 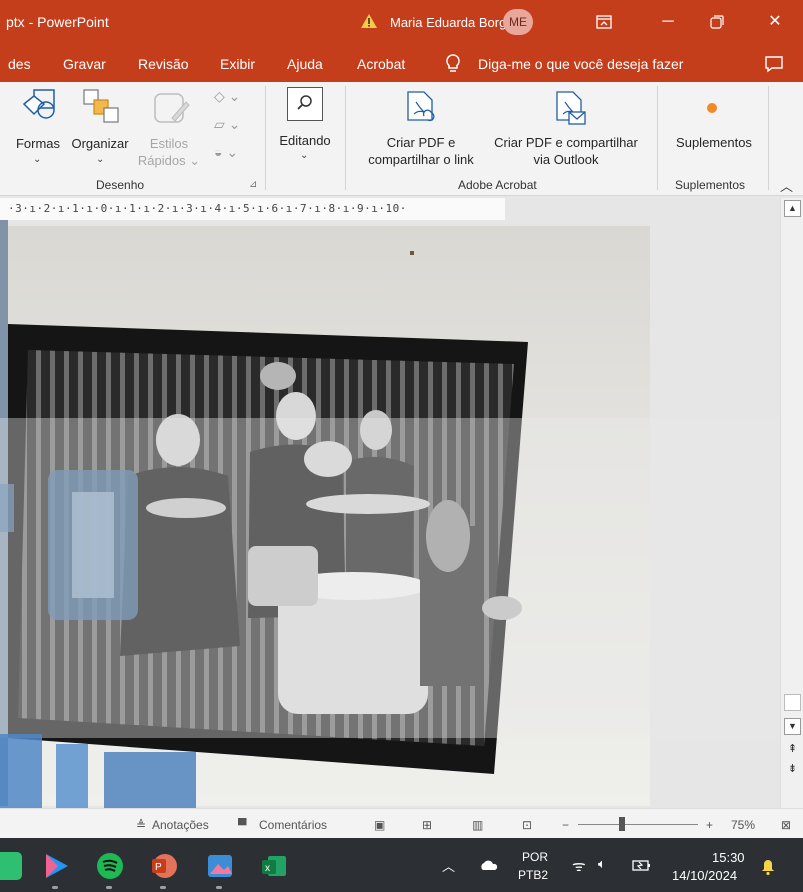 I want to click on next-slide-icon: ⇟, so click(x=792, y=770).